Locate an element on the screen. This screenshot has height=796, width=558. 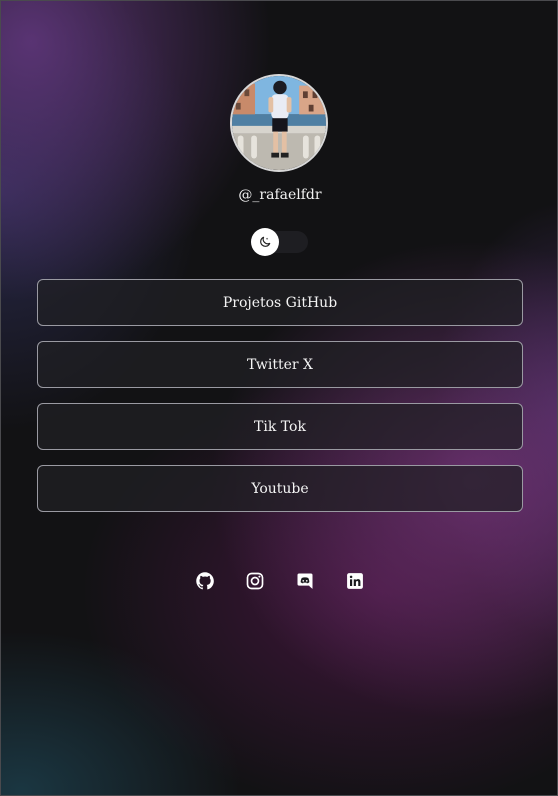
social-links is located at coordinates (279, 581).